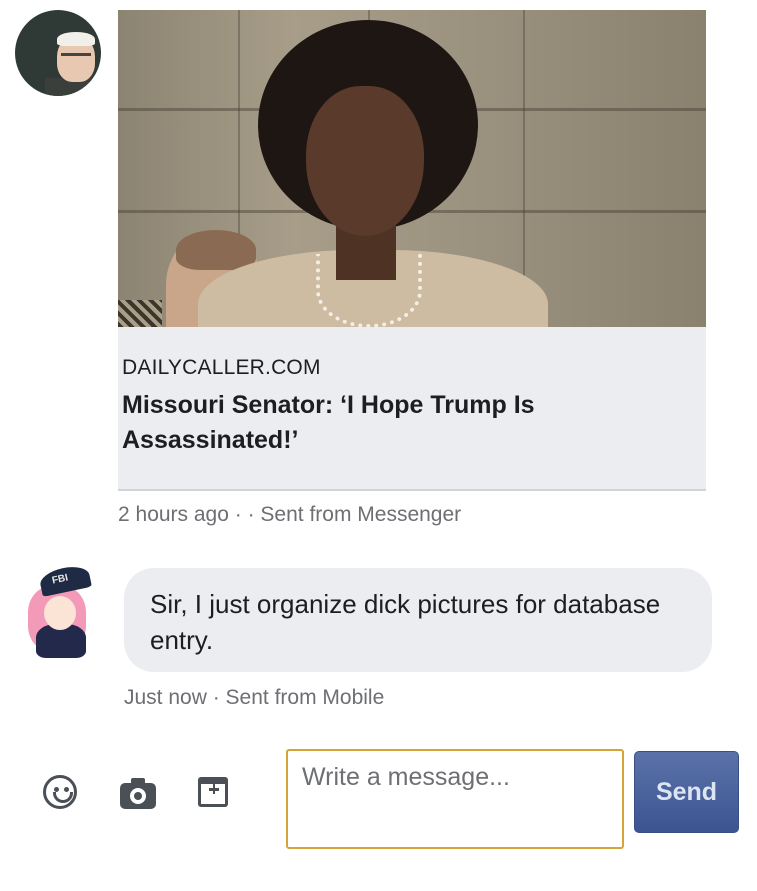  Describe the element at coordinates (58, 53) in the screenshot. I see `sender-avatar` at that location.